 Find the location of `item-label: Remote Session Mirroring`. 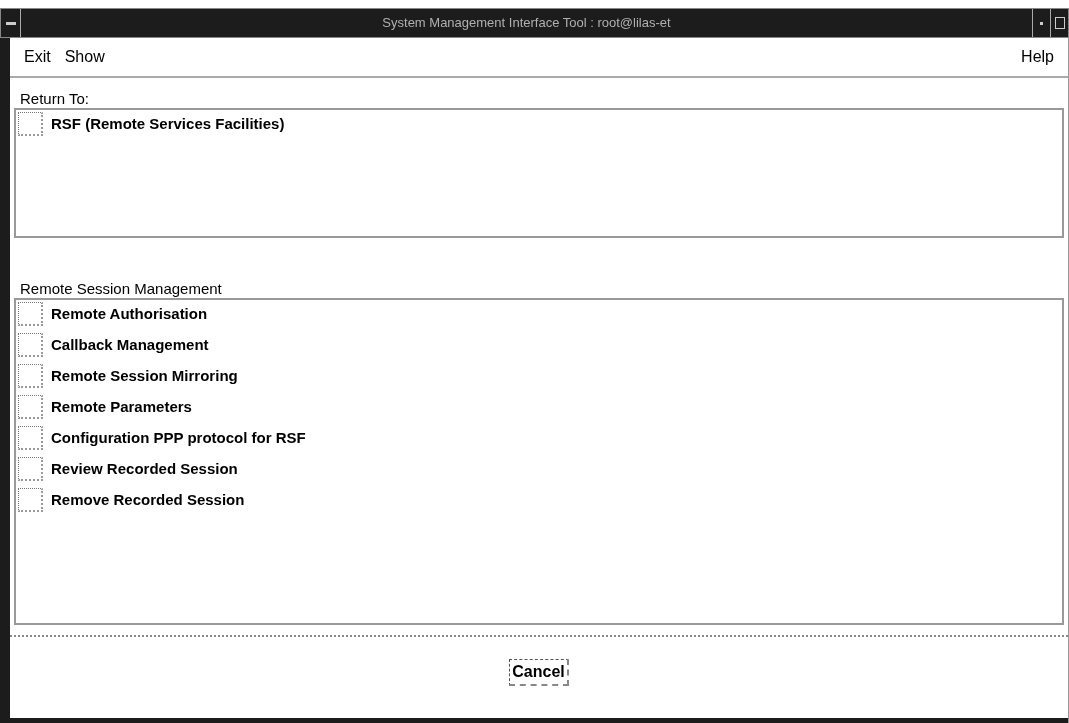

item-label: Remote Session Mirroring is located at coordinates (144, 375).